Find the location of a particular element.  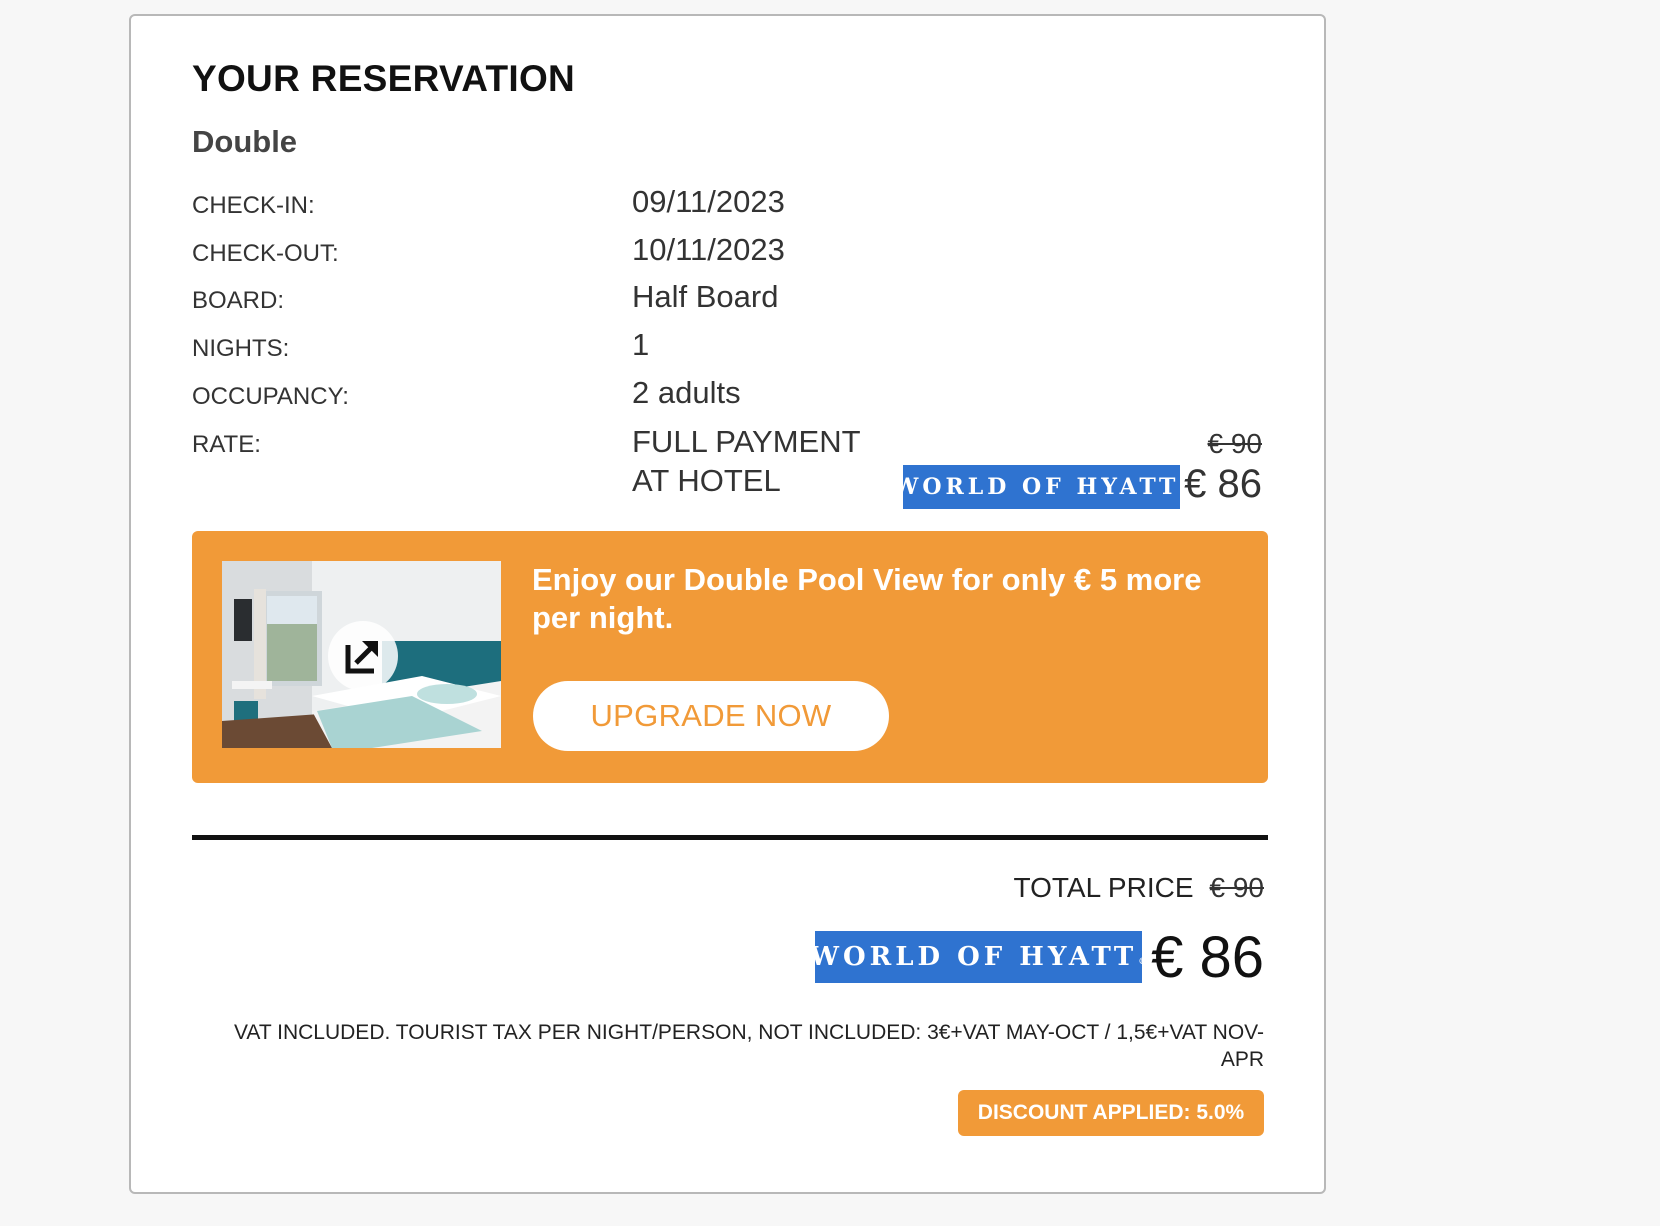

reservation-title: YOUR RESERVATION is located at coordinates (384, 78).